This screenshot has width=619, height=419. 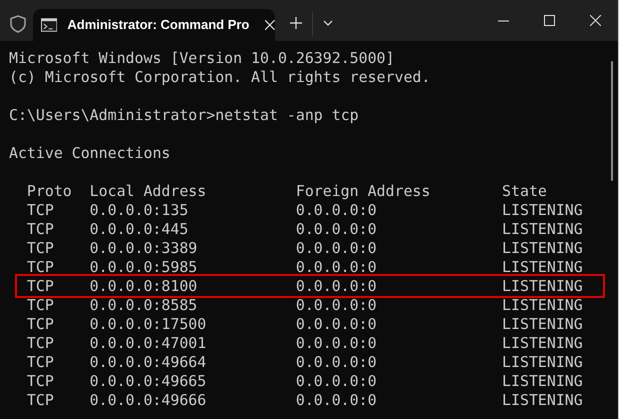 I want to click on maximize-icon, so click(x=549, y=20).